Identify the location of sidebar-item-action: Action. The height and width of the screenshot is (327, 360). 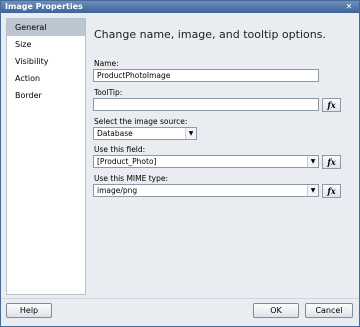
(46, 78).